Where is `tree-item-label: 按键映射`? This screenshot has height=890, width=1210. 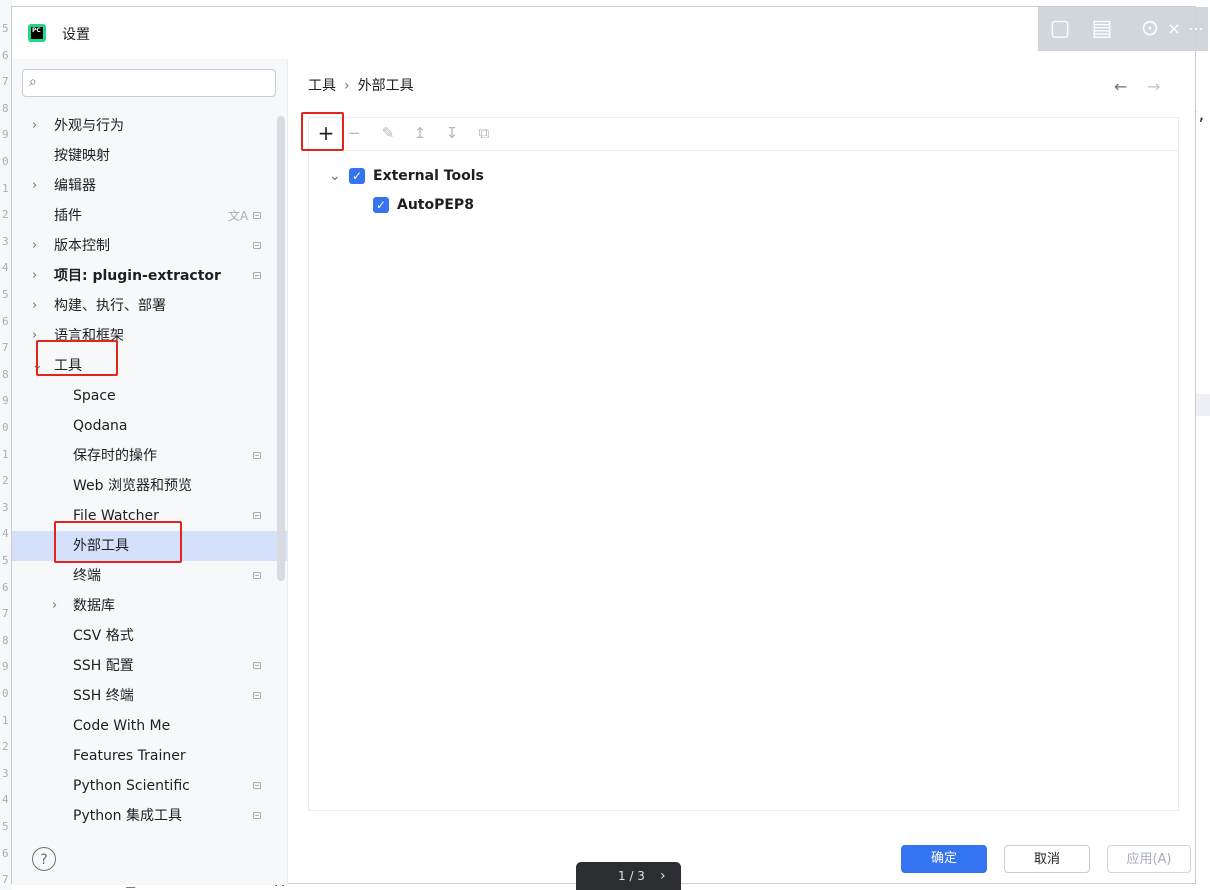 tree-item-label: 按键映射 is located at coordinates (82, 156).